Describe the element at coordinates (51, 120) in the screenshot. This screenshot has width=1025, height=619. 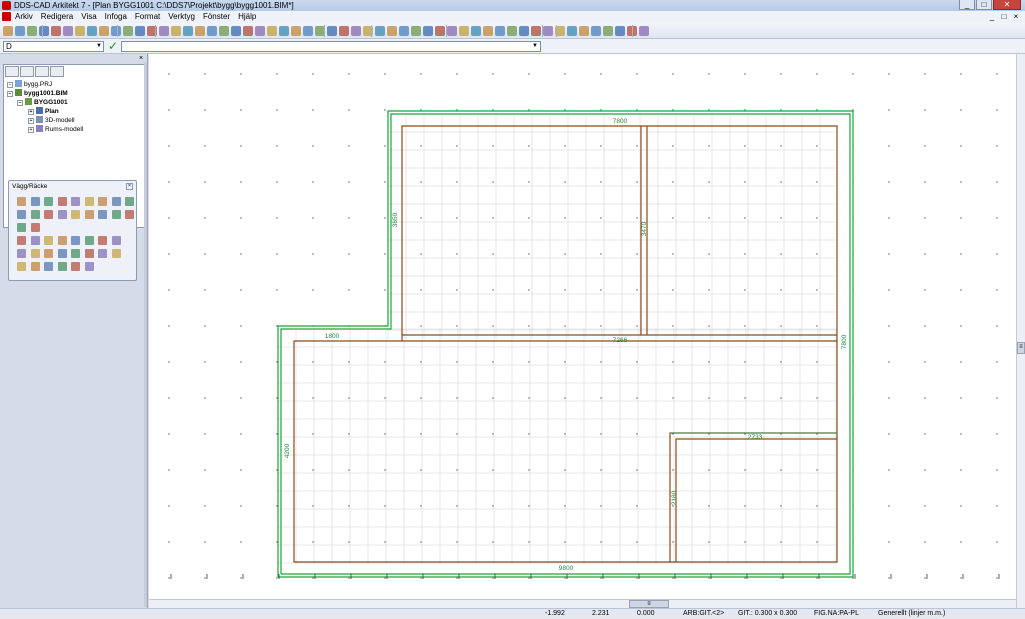
I see `tree-node-3d-model: +3D-modell` at that location.